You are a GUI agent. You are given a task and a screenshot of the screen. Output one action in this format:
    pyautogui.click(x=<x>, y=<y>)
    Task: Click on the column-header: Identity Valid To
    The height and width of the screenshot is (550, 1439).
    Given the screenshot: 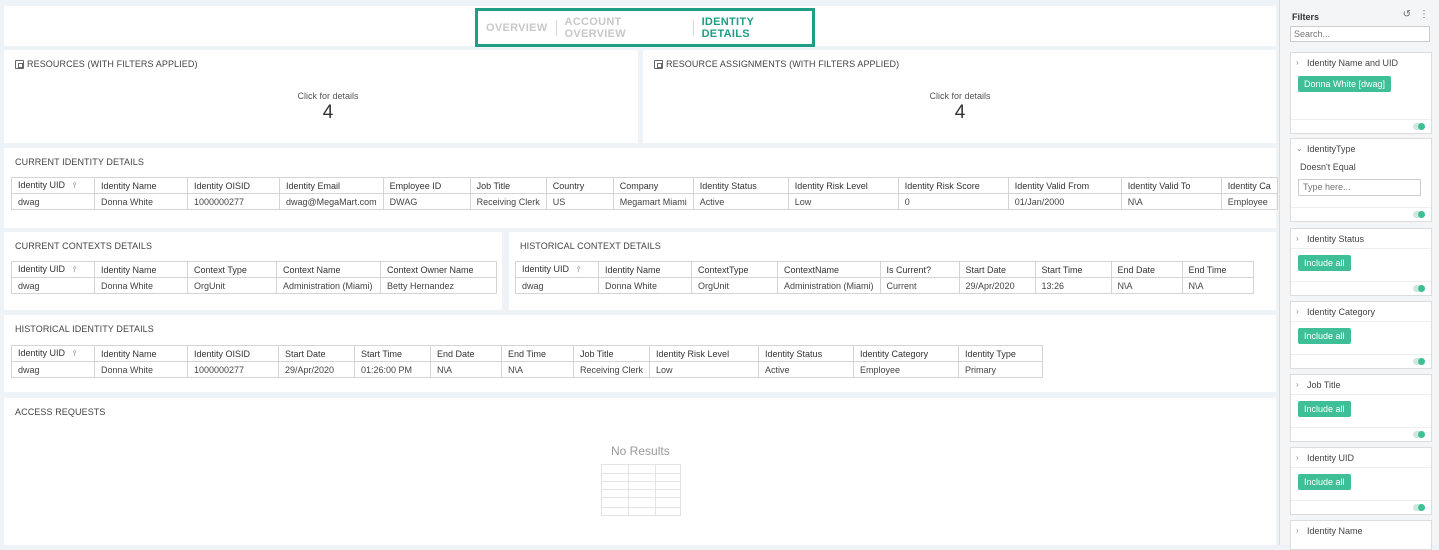 What is the action you would take?
    pyautogui.click(x=1171, y=185)
    